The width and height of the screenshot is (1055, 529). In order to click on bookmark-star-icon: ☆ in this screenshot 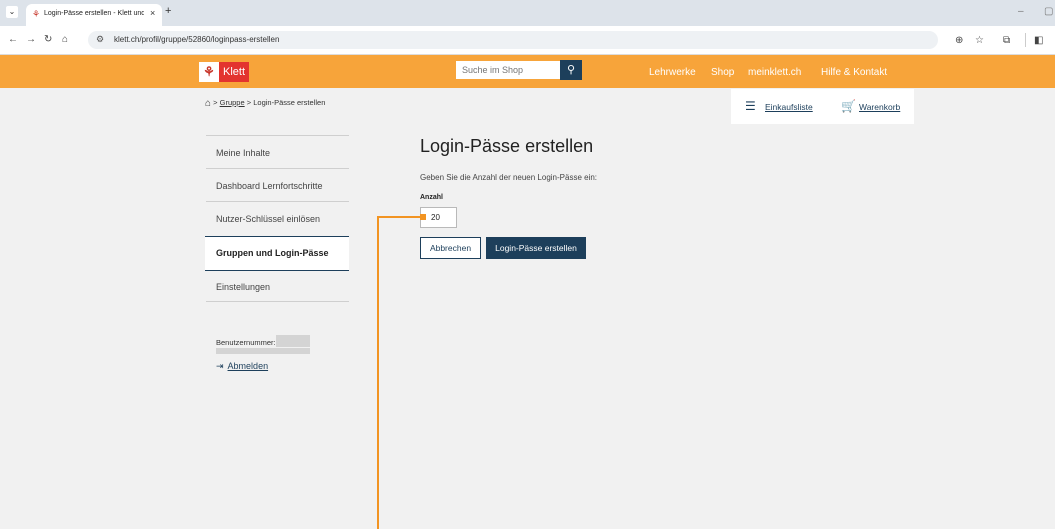, I will do `click(979, 40)`.